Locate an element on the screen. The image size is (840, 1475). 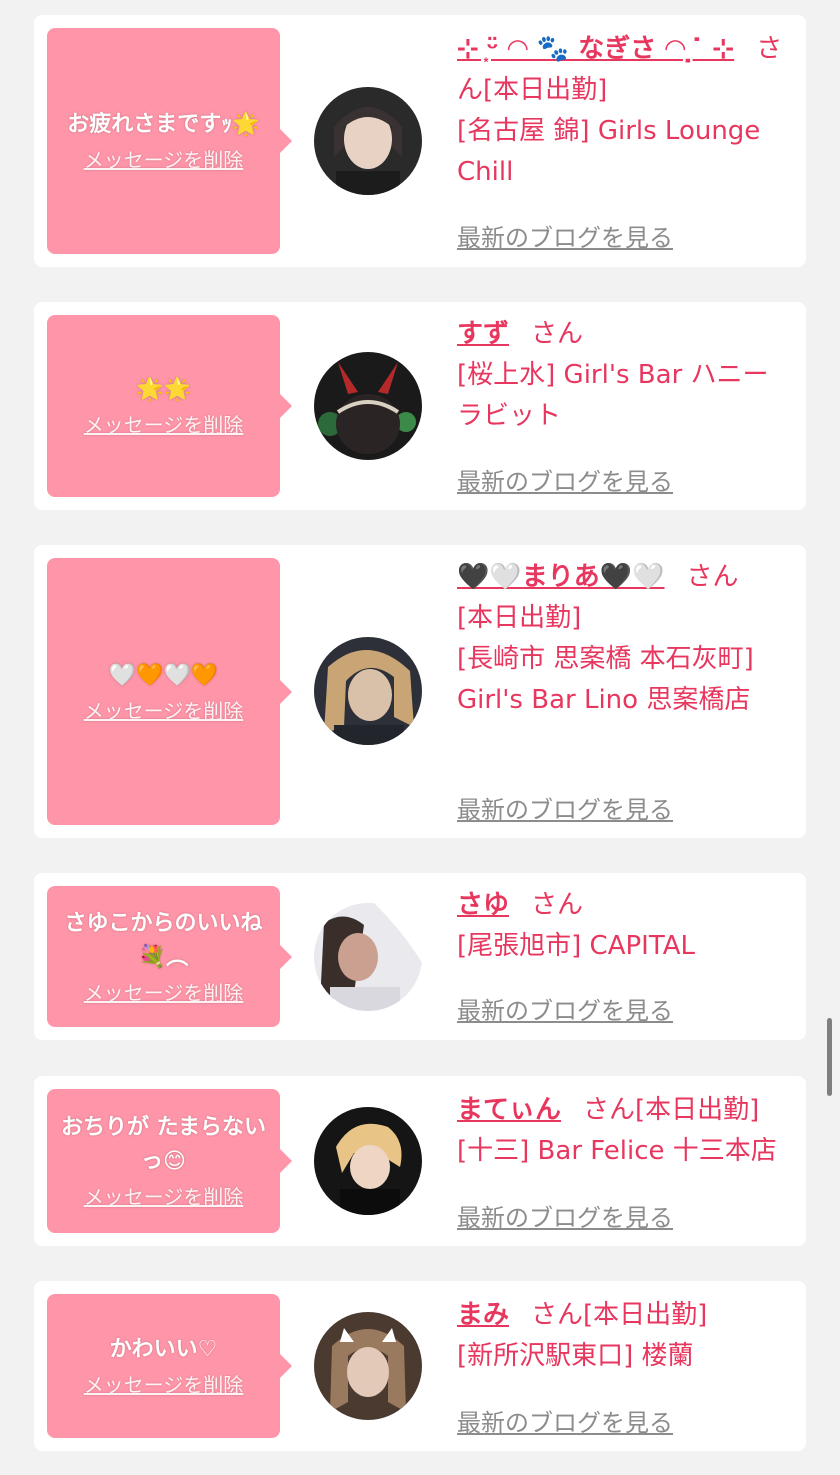
message-bubble: さゆこからのいいね💐︵ メッセージを削除 is located at coordinates (169, 956).